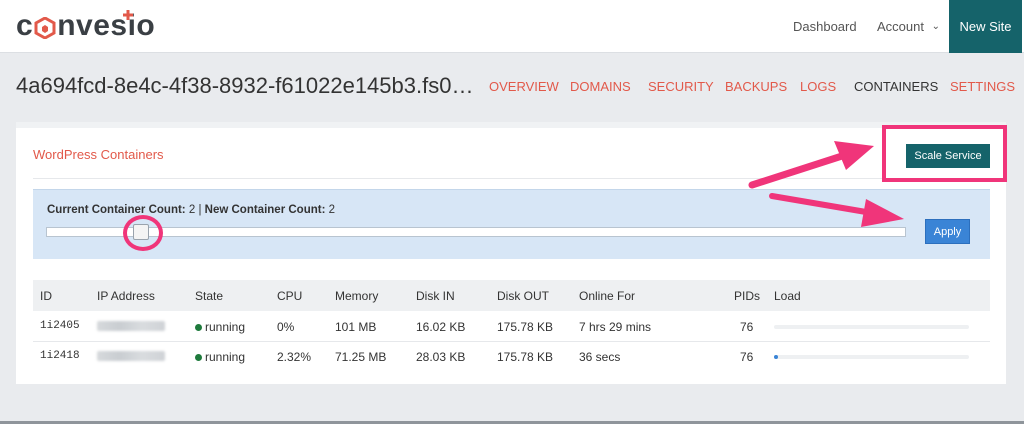 This screenshot has height=424, width=1024. I want to click on row-cpu: 2.32%, so click(294, 357).